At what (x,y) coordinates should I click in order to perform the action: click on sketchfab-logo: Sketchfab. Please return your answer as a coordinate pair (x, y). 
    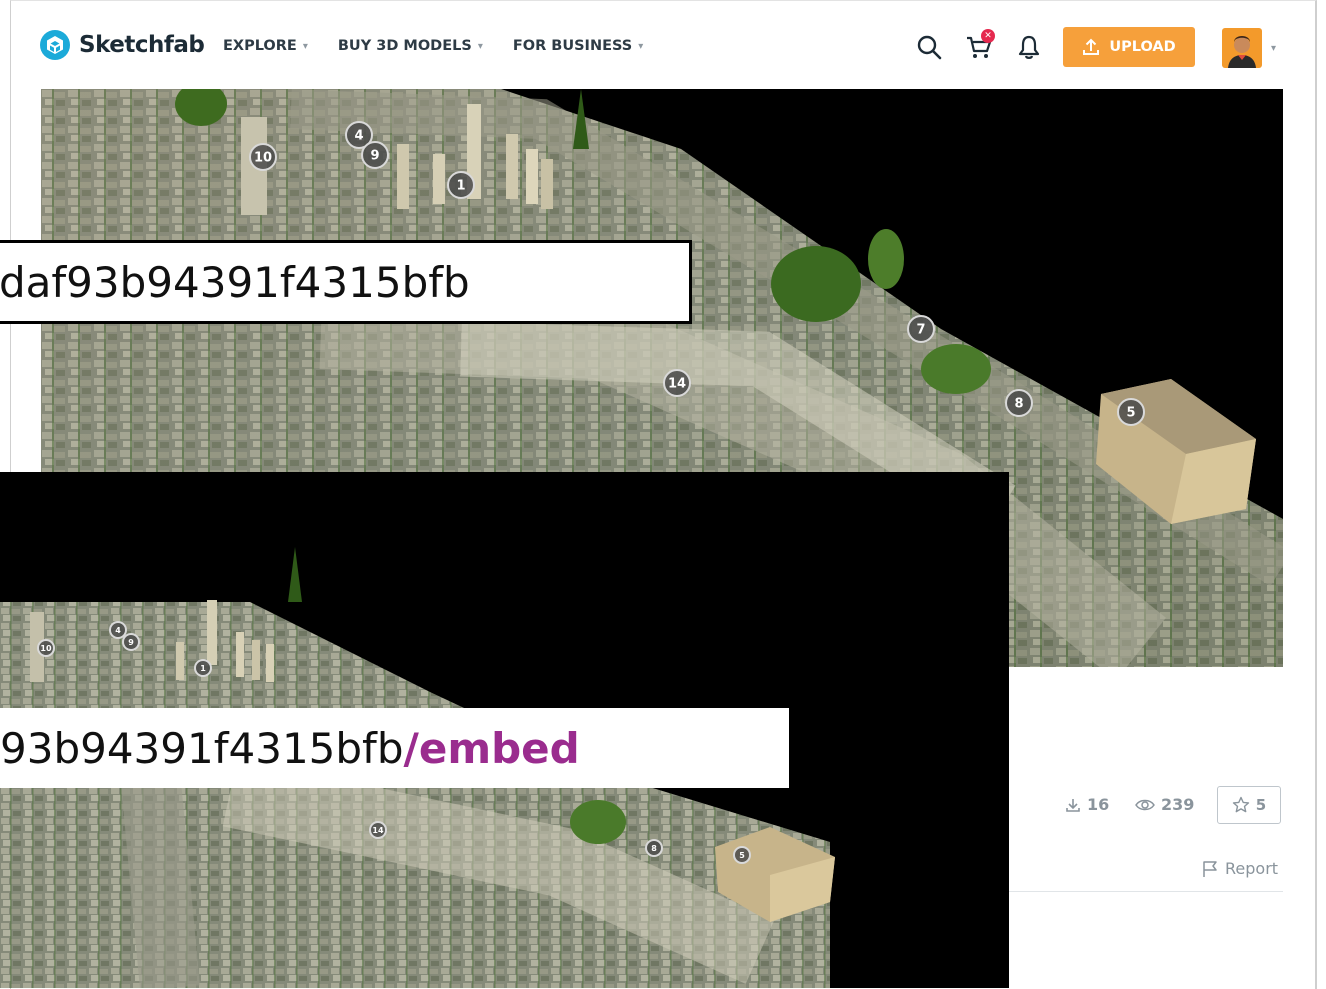
    Looking at the image, I should click on (122, 45).